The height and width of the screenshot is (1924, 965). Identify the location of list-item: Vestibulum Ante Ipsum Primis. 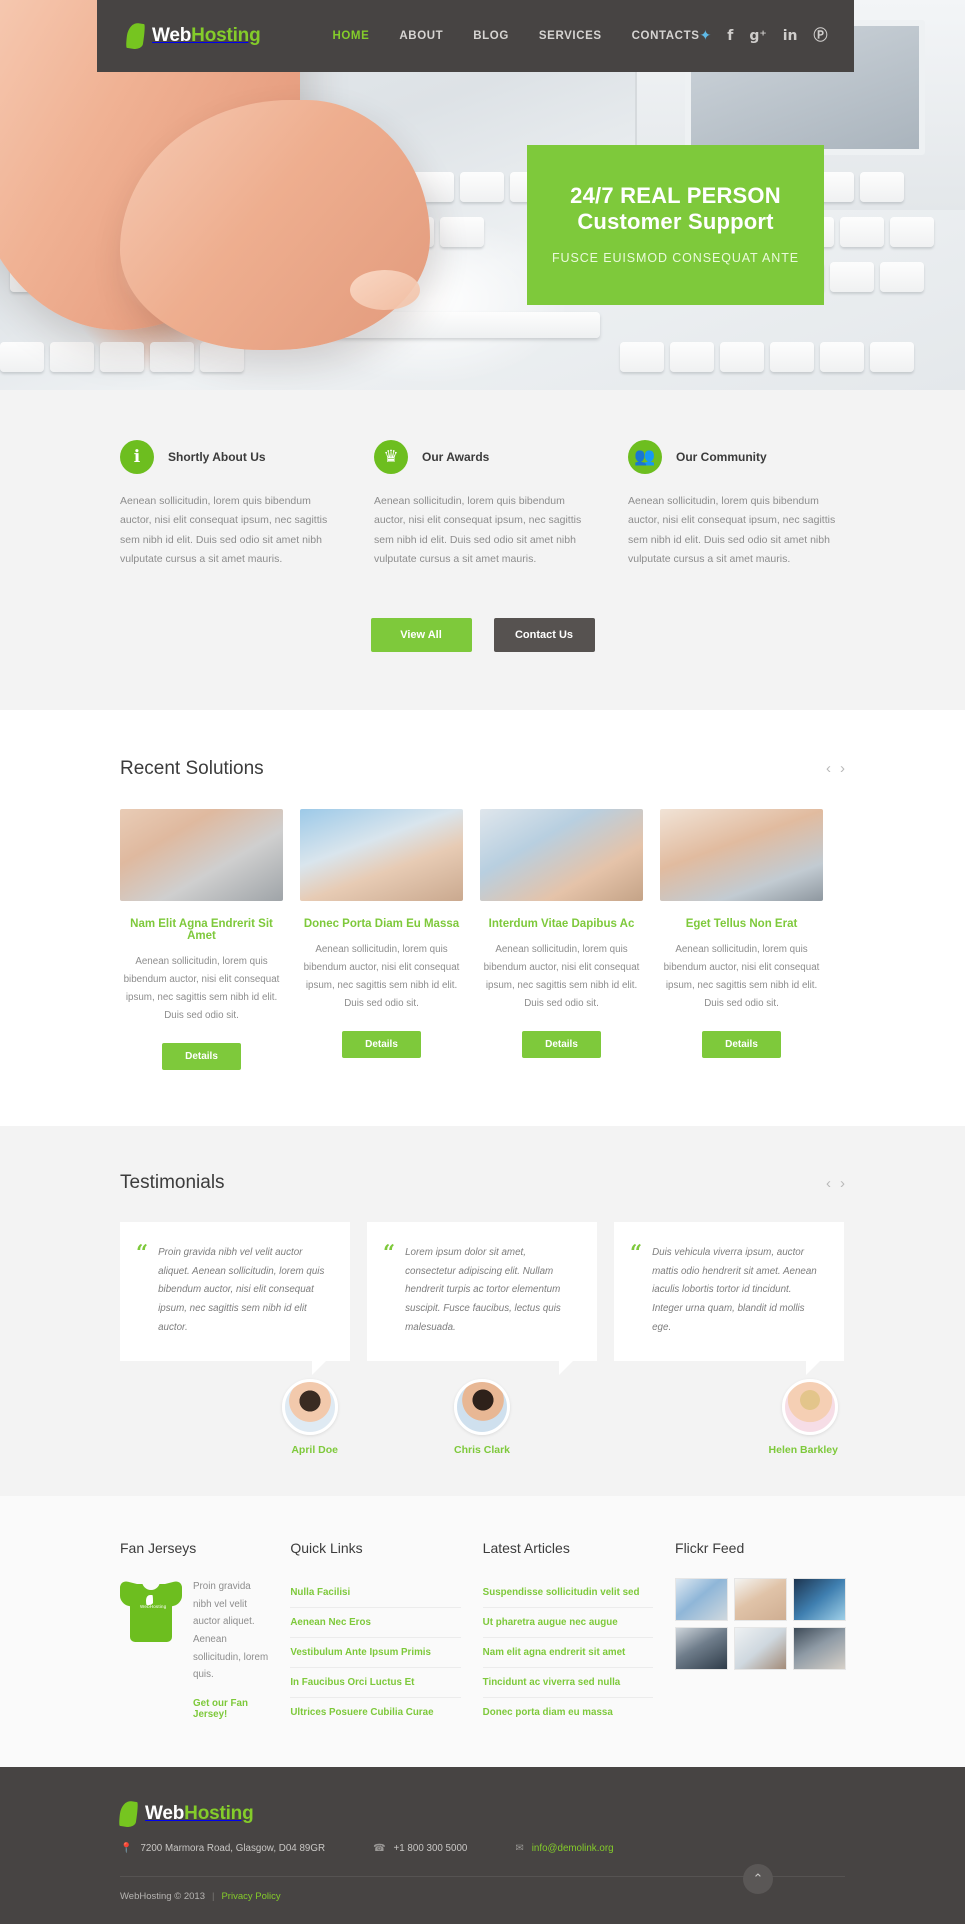
(375, 1653).